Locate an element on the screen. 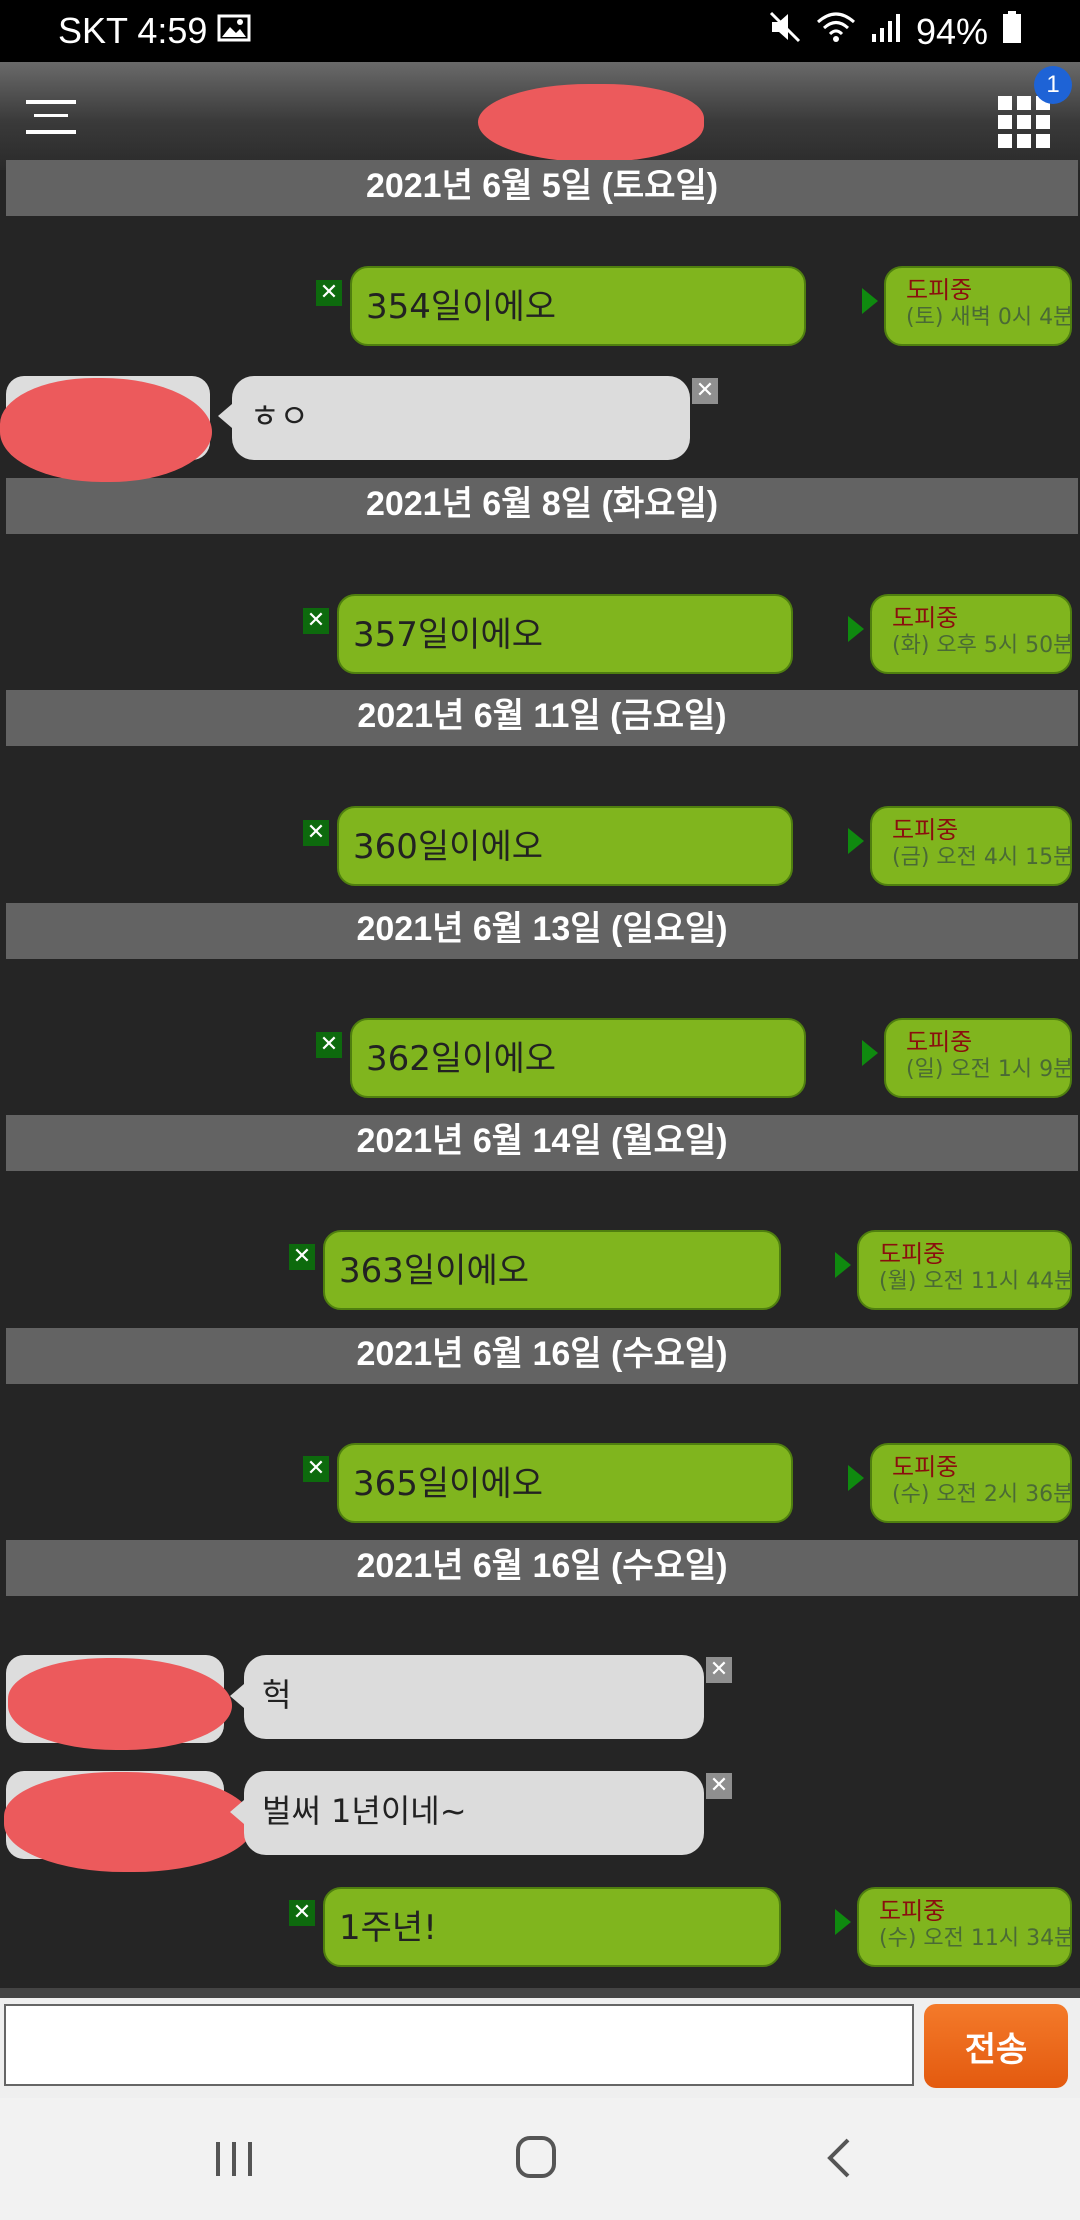  recent-apps-icon is located at coordinates (234, 2158).